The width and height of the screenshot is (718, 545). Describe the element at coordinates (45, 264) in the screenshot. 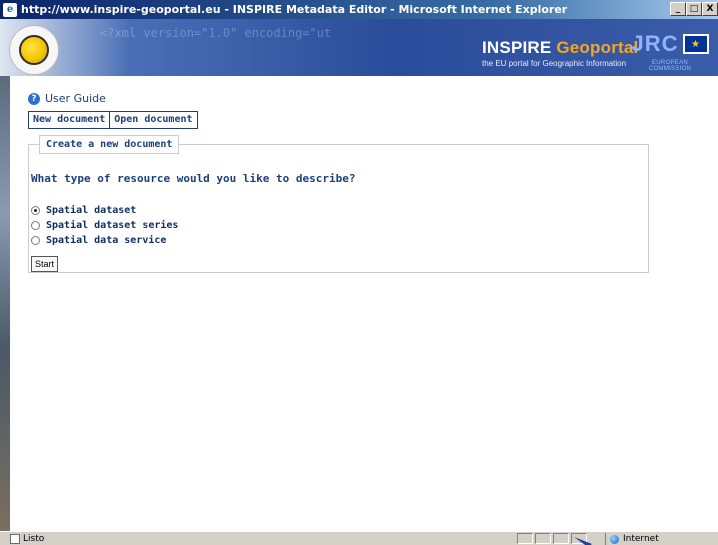

I see `start-button: Start` at that location.